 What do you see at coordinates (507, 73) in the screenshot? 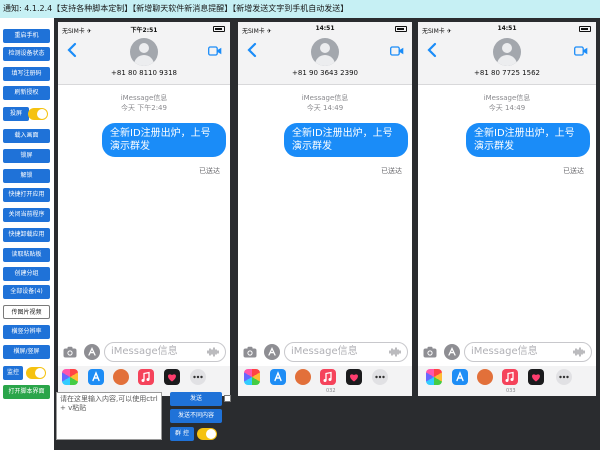
I see `contact-number: +81 80 7725 1562` at bounding box center [507, 73].